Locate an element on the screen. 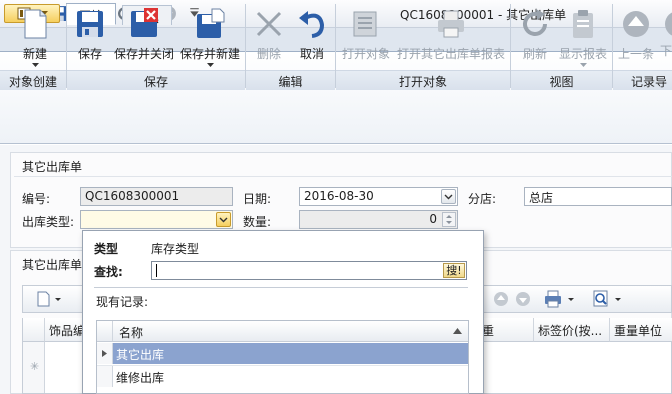 Image resolution: width=672 pixels, height=394 pixels. sort-ascending-icon is located at coordinates (457, 331).